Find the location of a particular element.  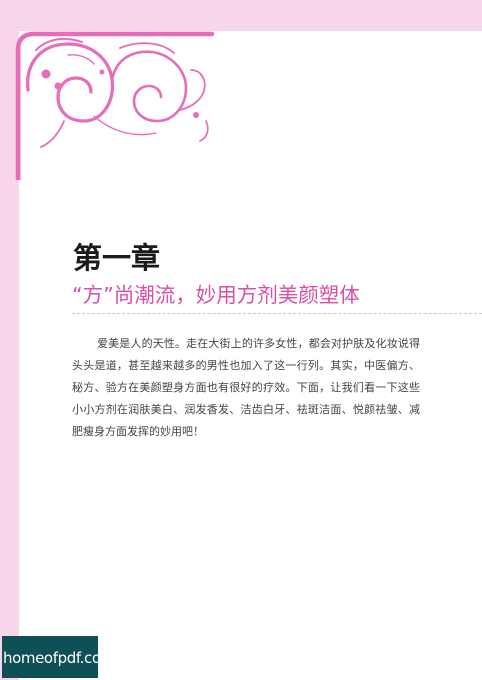

chapter-title: 第一章 is located at coordinates (117, 258).